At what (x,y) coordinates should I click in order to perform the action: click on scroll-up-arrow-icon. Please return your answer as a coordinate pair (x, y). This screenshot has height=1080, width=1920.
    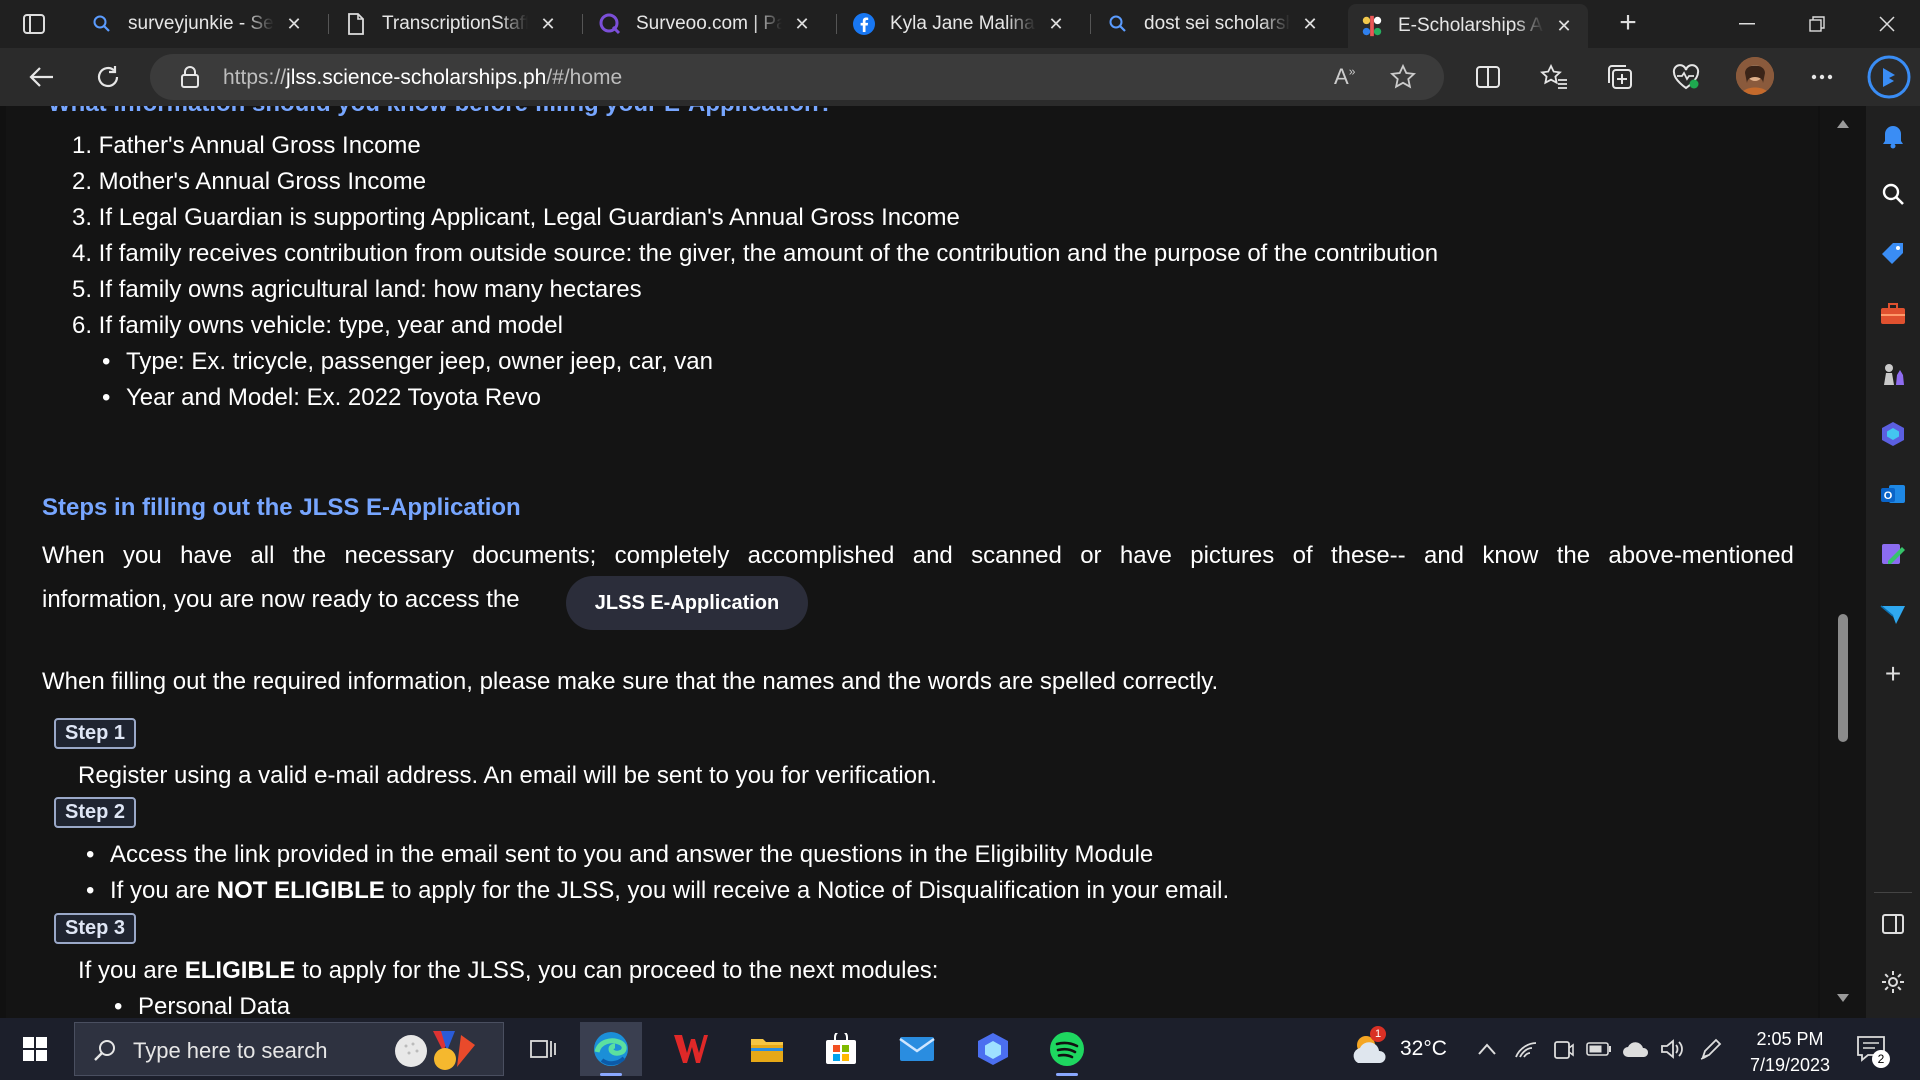
    Looking at the image, I should click on (1843, 124).